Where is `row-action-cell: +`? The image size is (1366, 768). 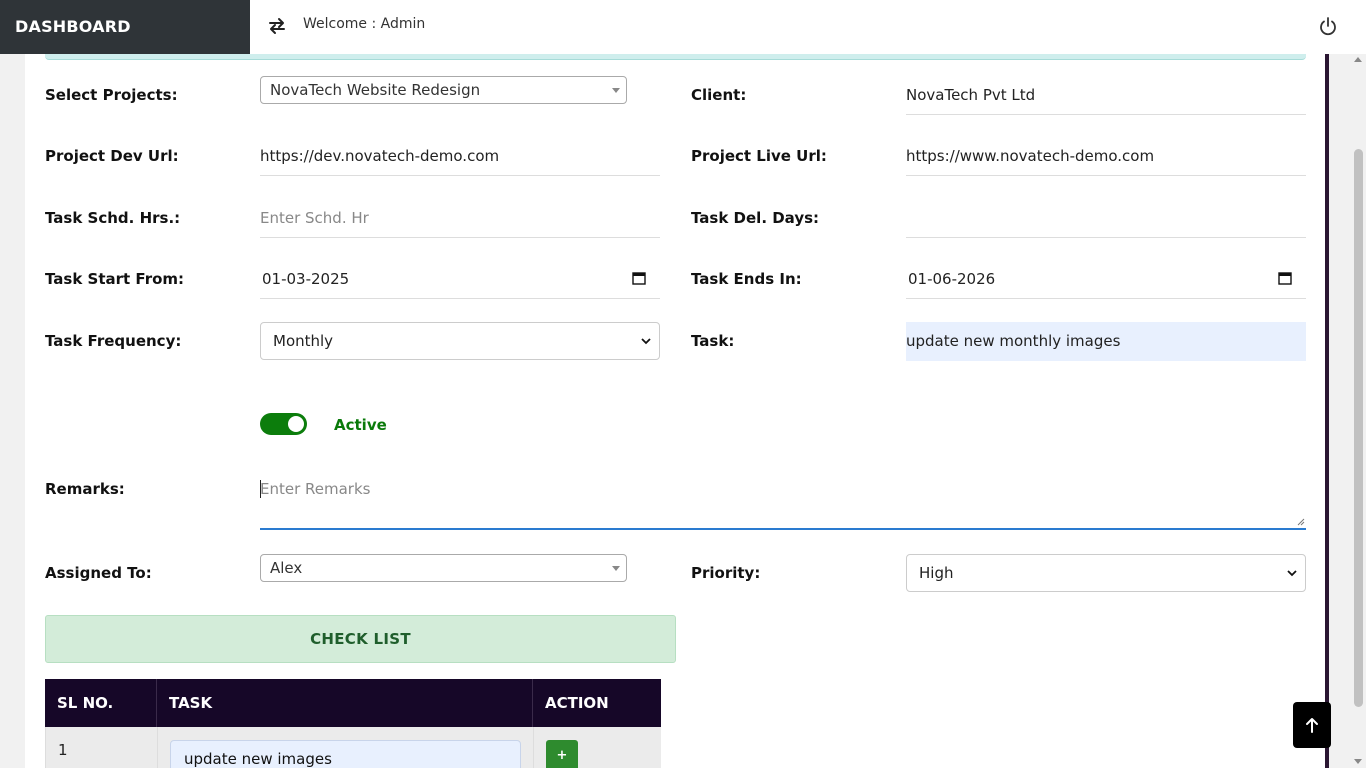 row-action-cell: + is located at coordinates (598, 747).